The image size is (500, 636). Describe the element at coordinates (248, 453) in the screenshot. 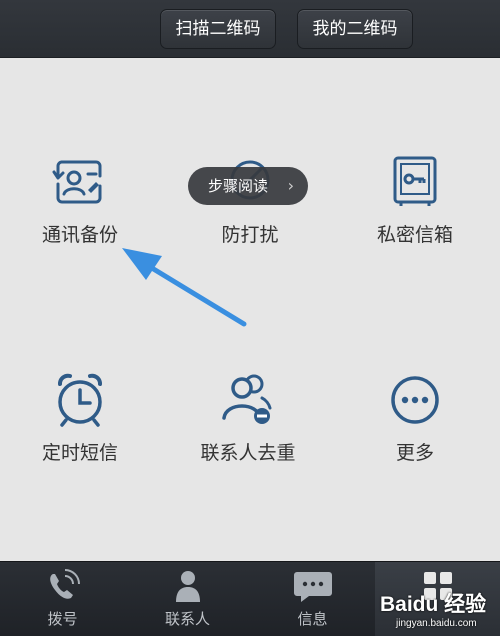

I see `tile-label: 联系人去重` at that location.